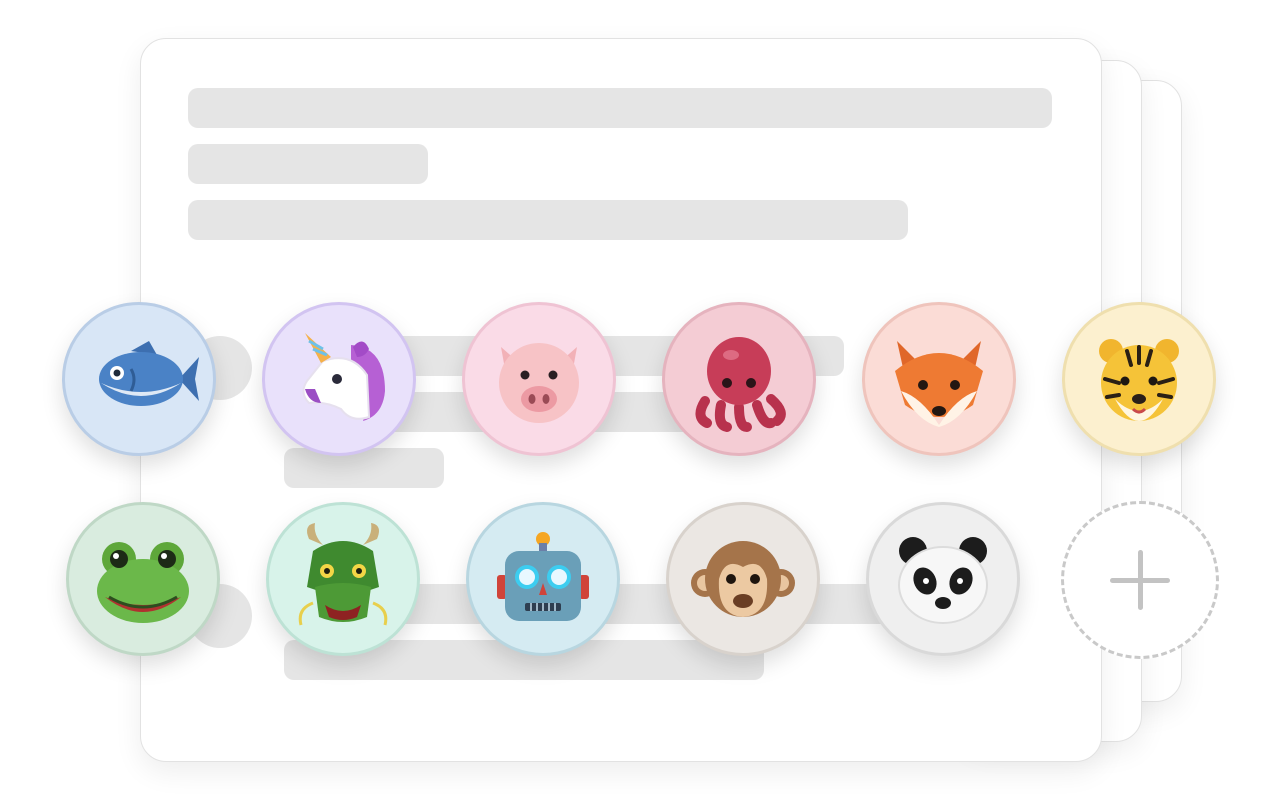  I want to click on avatar-octopus, so click(739, 379).